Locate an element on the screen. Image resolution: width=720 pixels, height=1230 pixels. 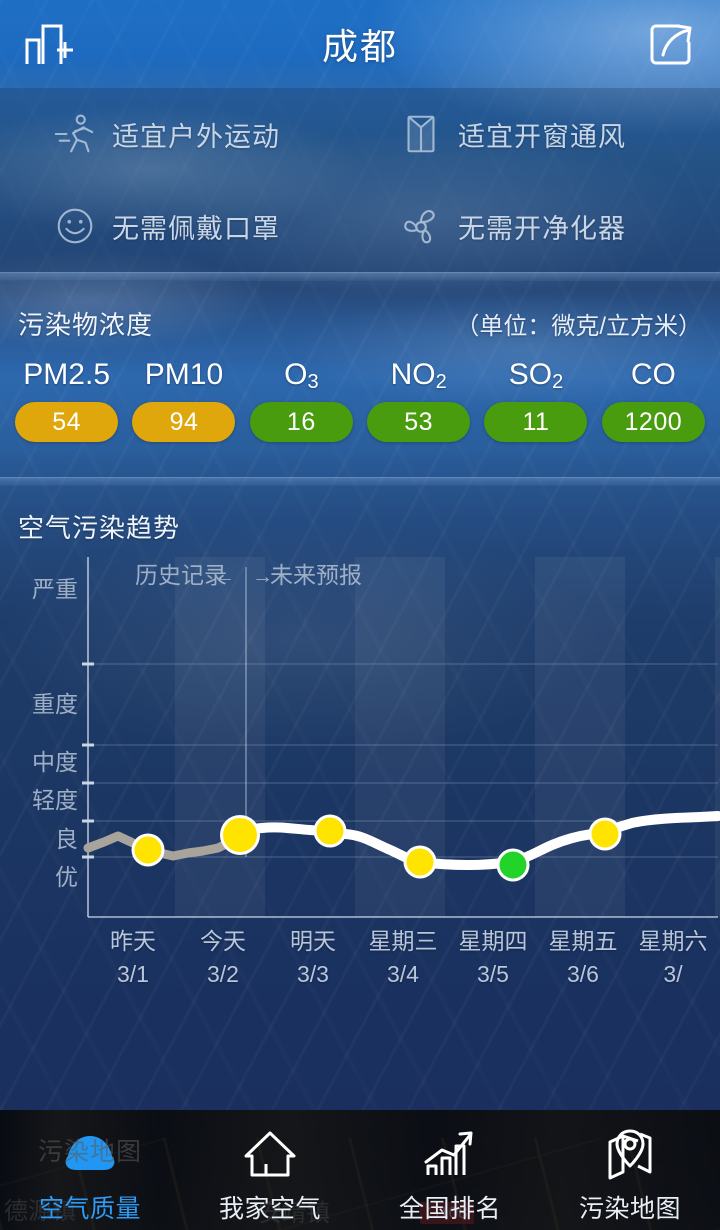
chart-xlabel: 星期三 3/4 is located at coordinates (403, 958).